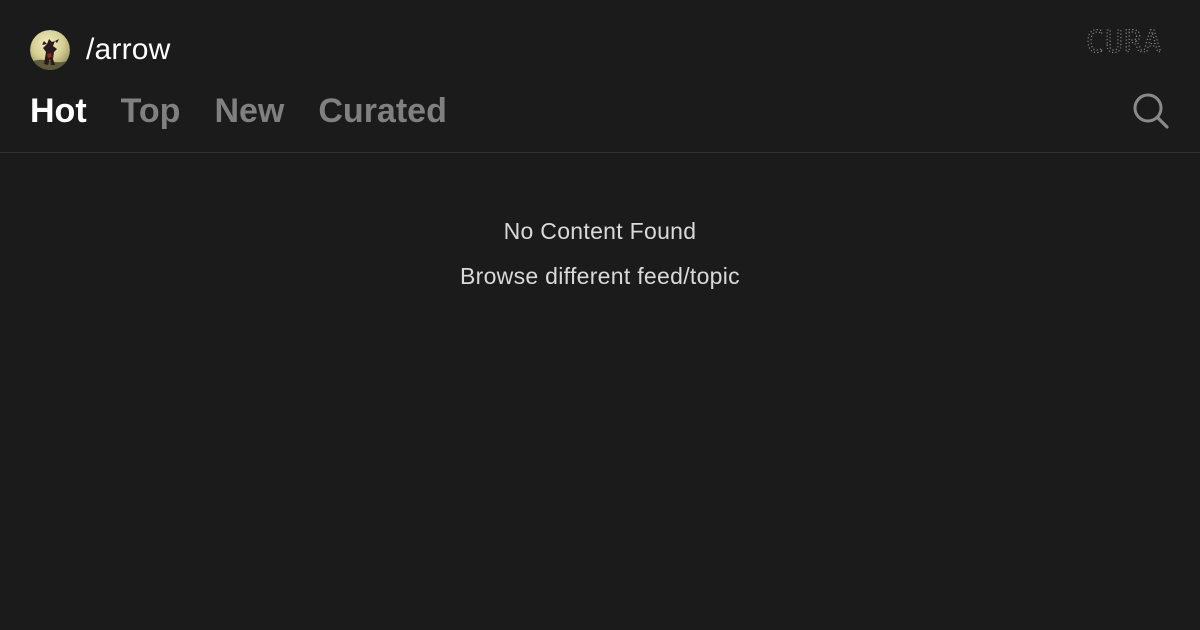 The width and height of the screenshot is (1200, 630). I want to click on channel-name: /arrow, so click(128, 50).